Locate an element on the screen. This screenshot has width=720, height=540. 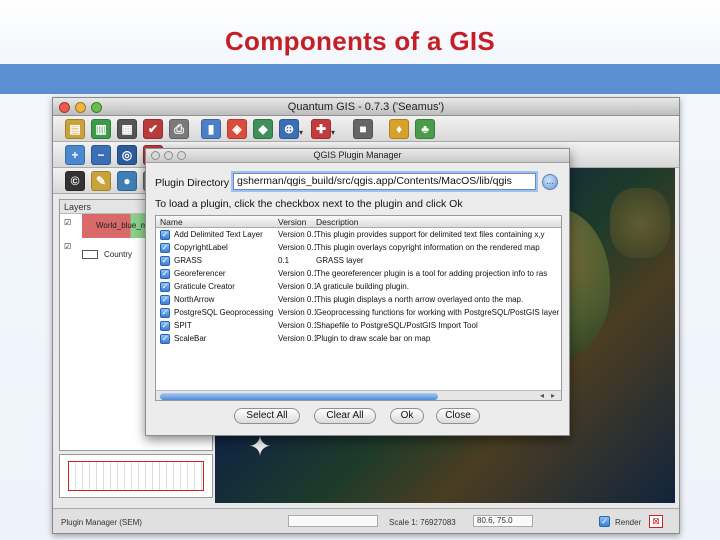
dialog-titlebar: QGIS Plugin Manager is located at coordinates (357, 156).